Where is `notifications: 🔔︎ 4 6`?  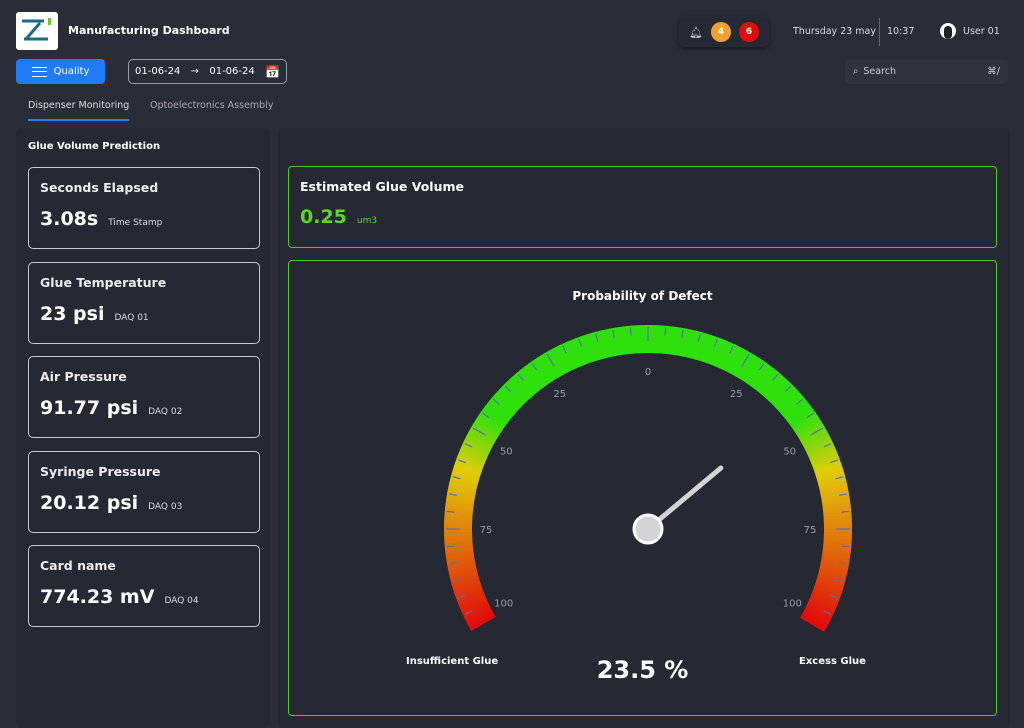 notifications: 🔔︎ 4 6 is located at coordinates (724, 32).